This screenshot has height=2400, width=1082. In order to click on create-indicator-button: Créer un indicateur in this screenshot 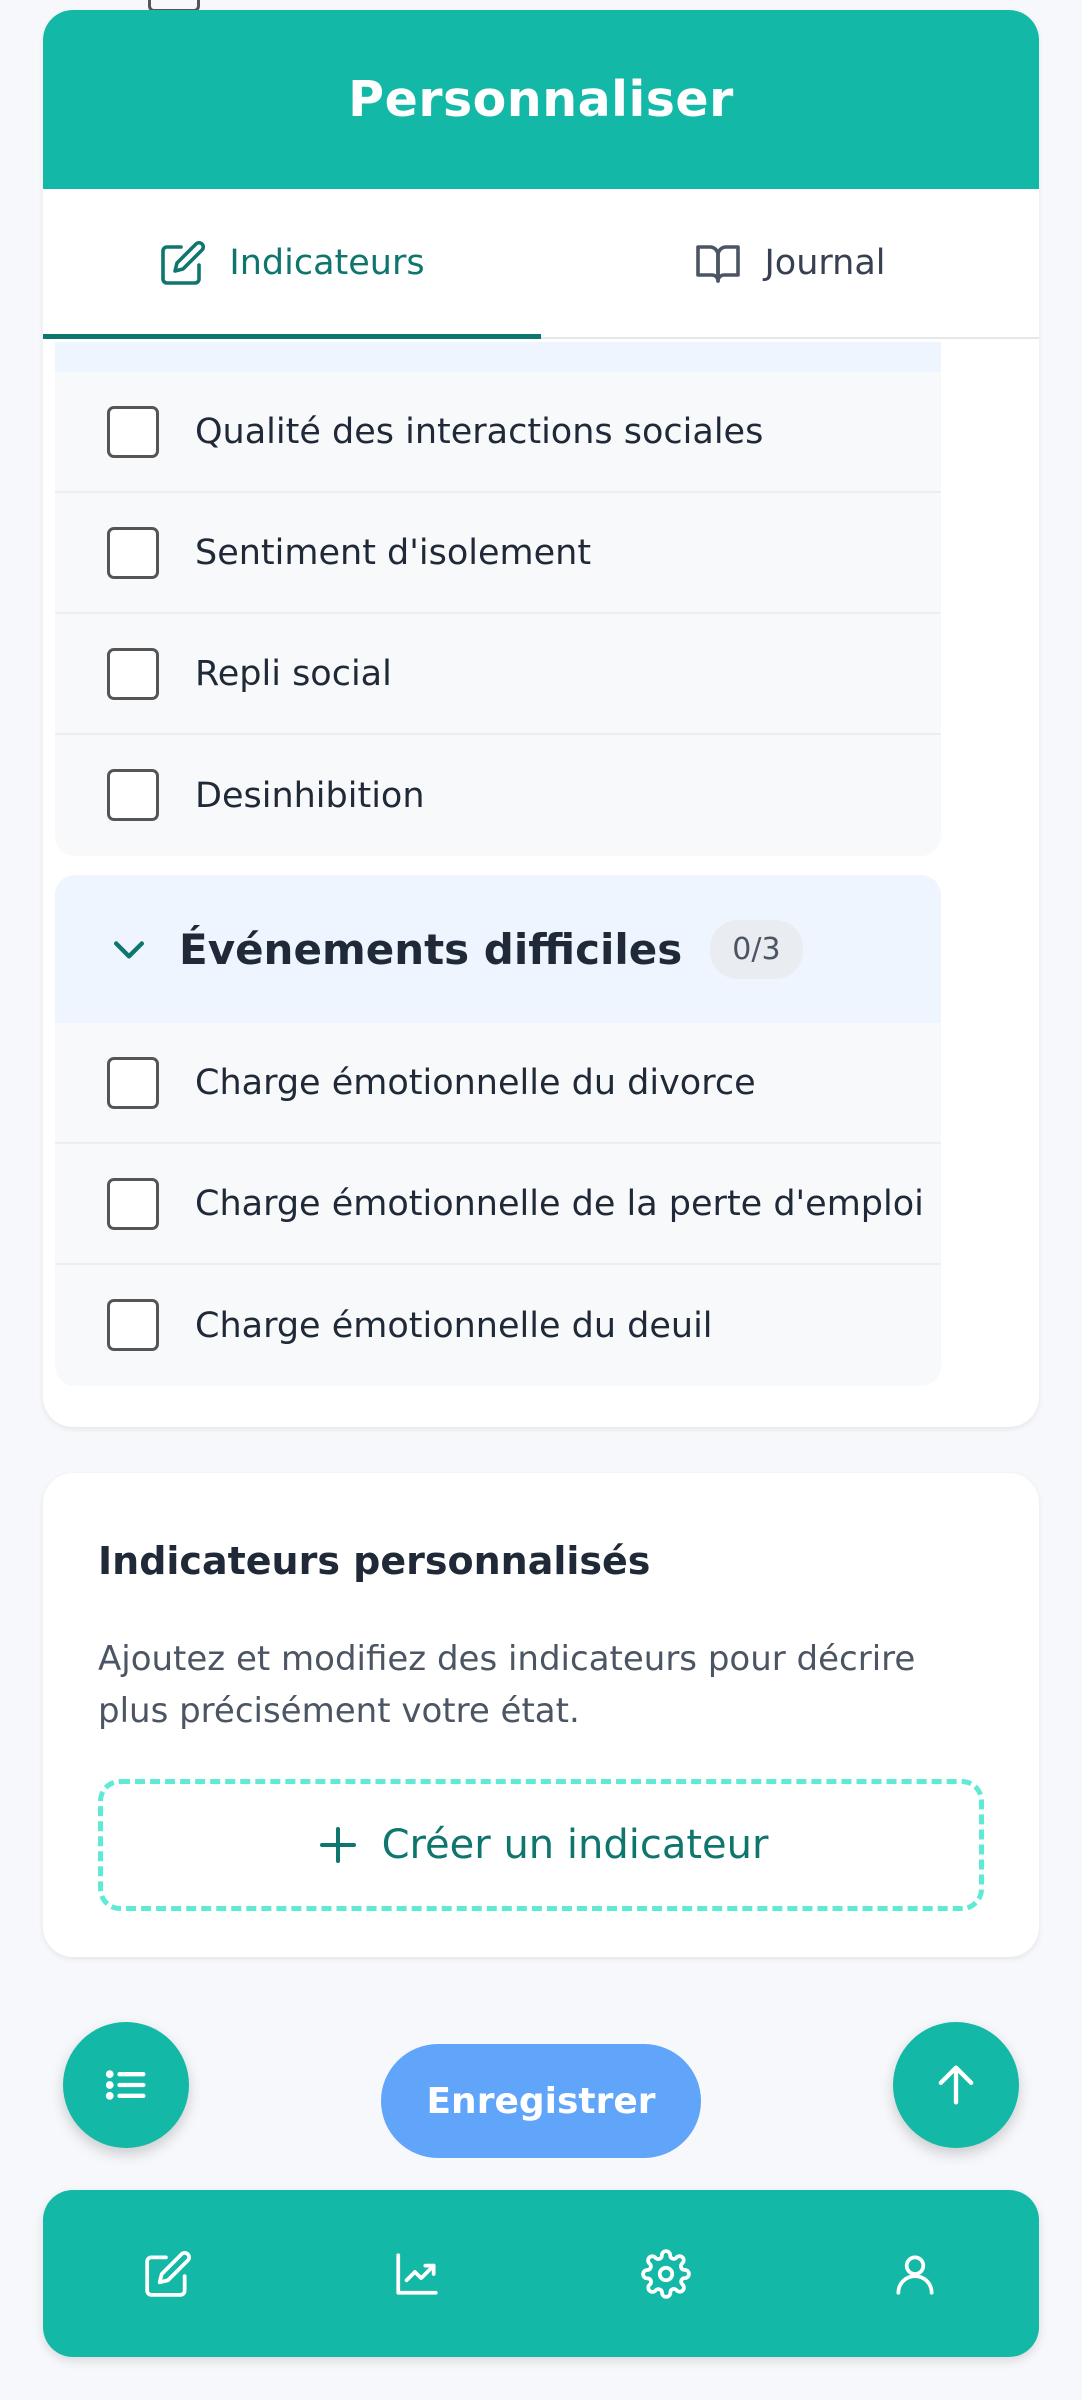, I will do `click(541, 1845)`.